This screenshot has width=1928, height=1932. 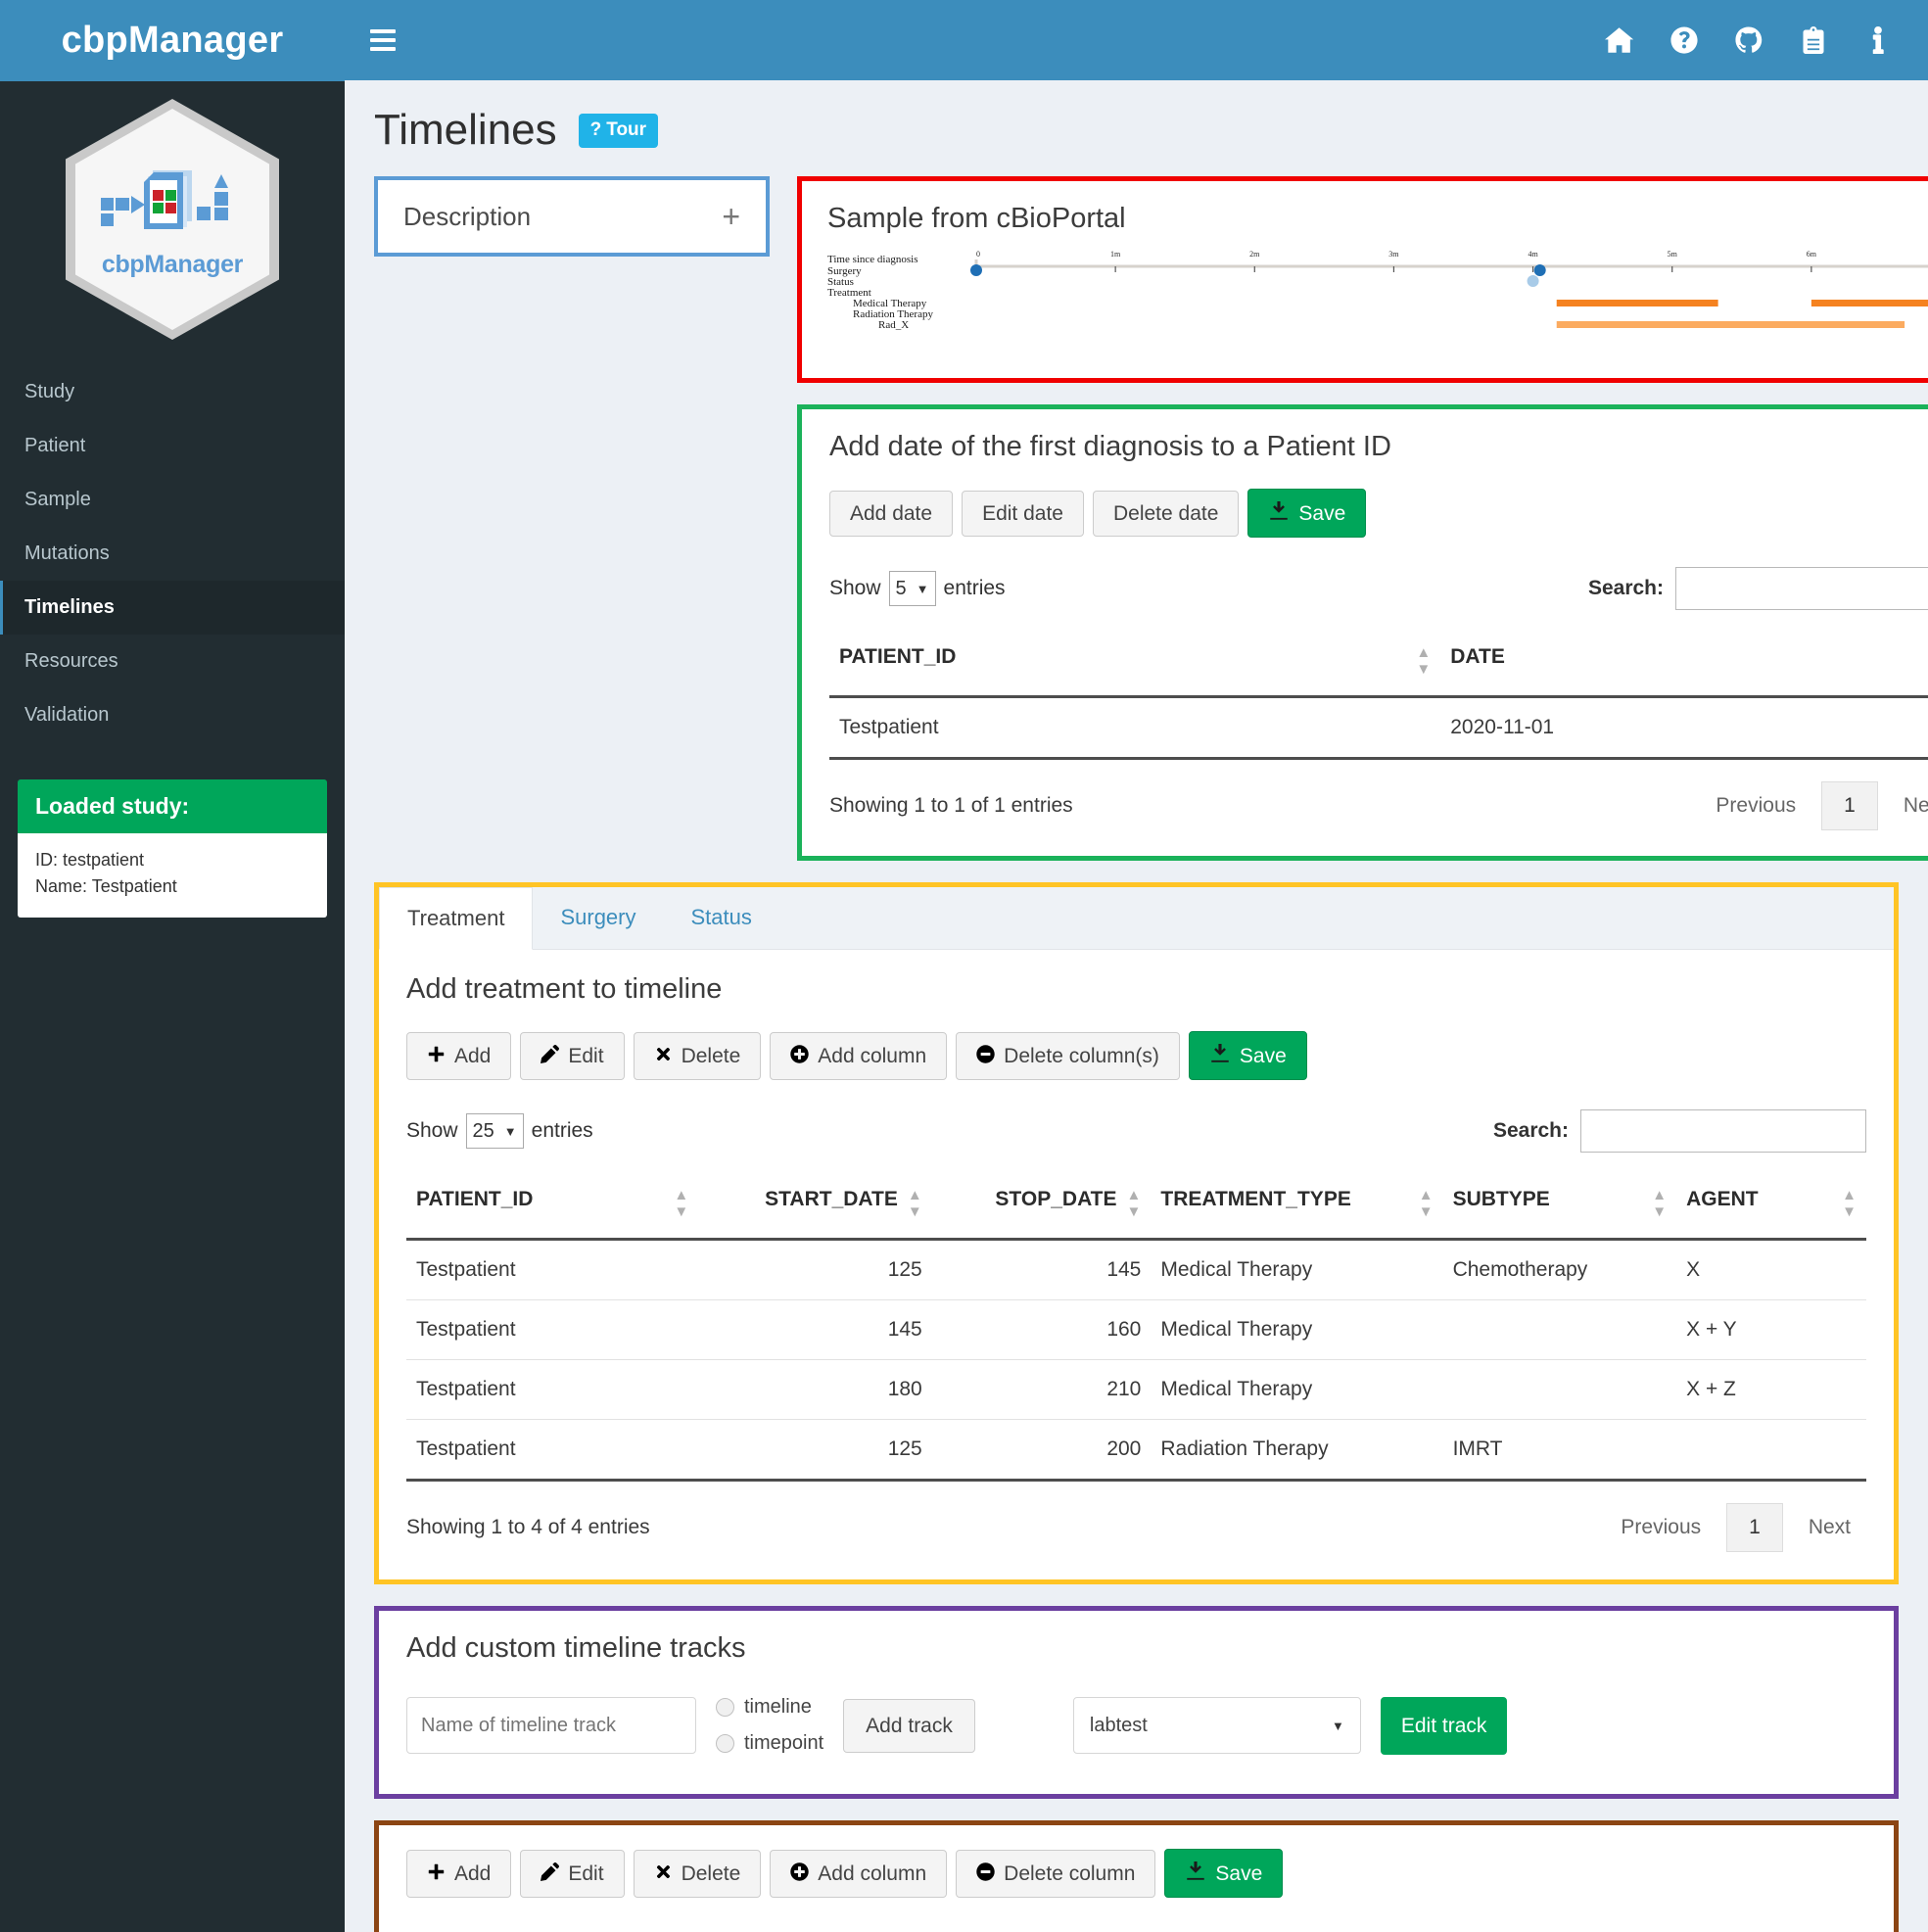 What do you see at coordinates (731, 217) in the screenshot?
I see `plus-icon: +` at bounding box center [731, 217].